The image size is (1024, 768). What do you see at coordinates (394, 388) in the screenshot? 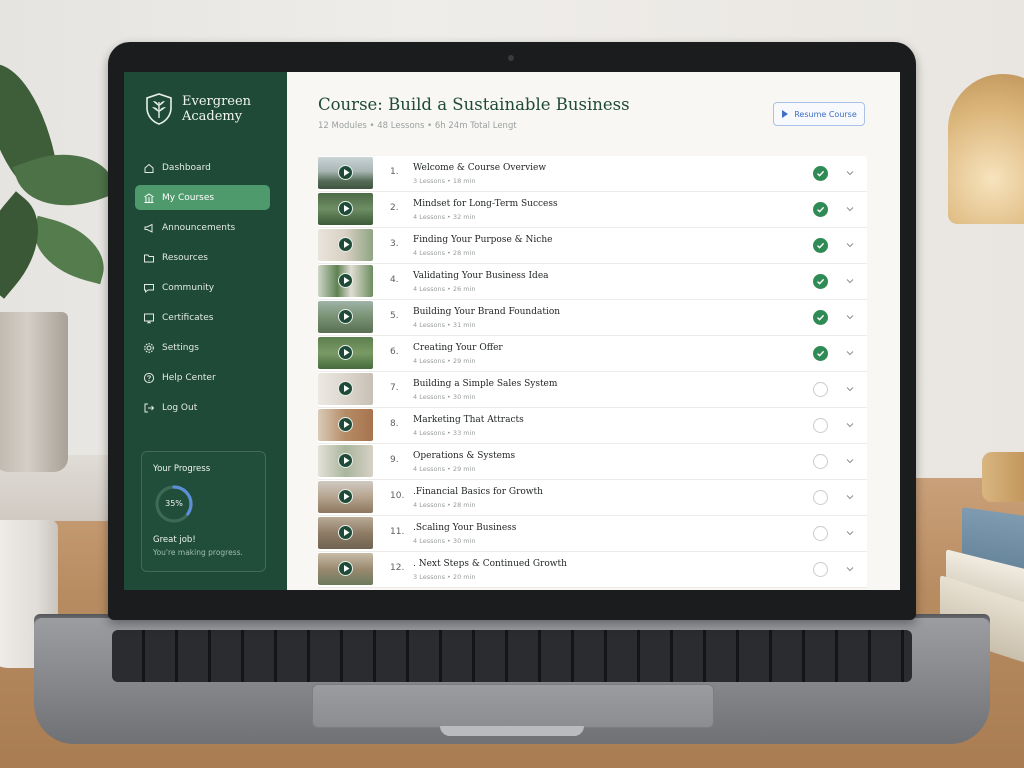
I see `module-number: 7.` at bounding box center [394, 388].